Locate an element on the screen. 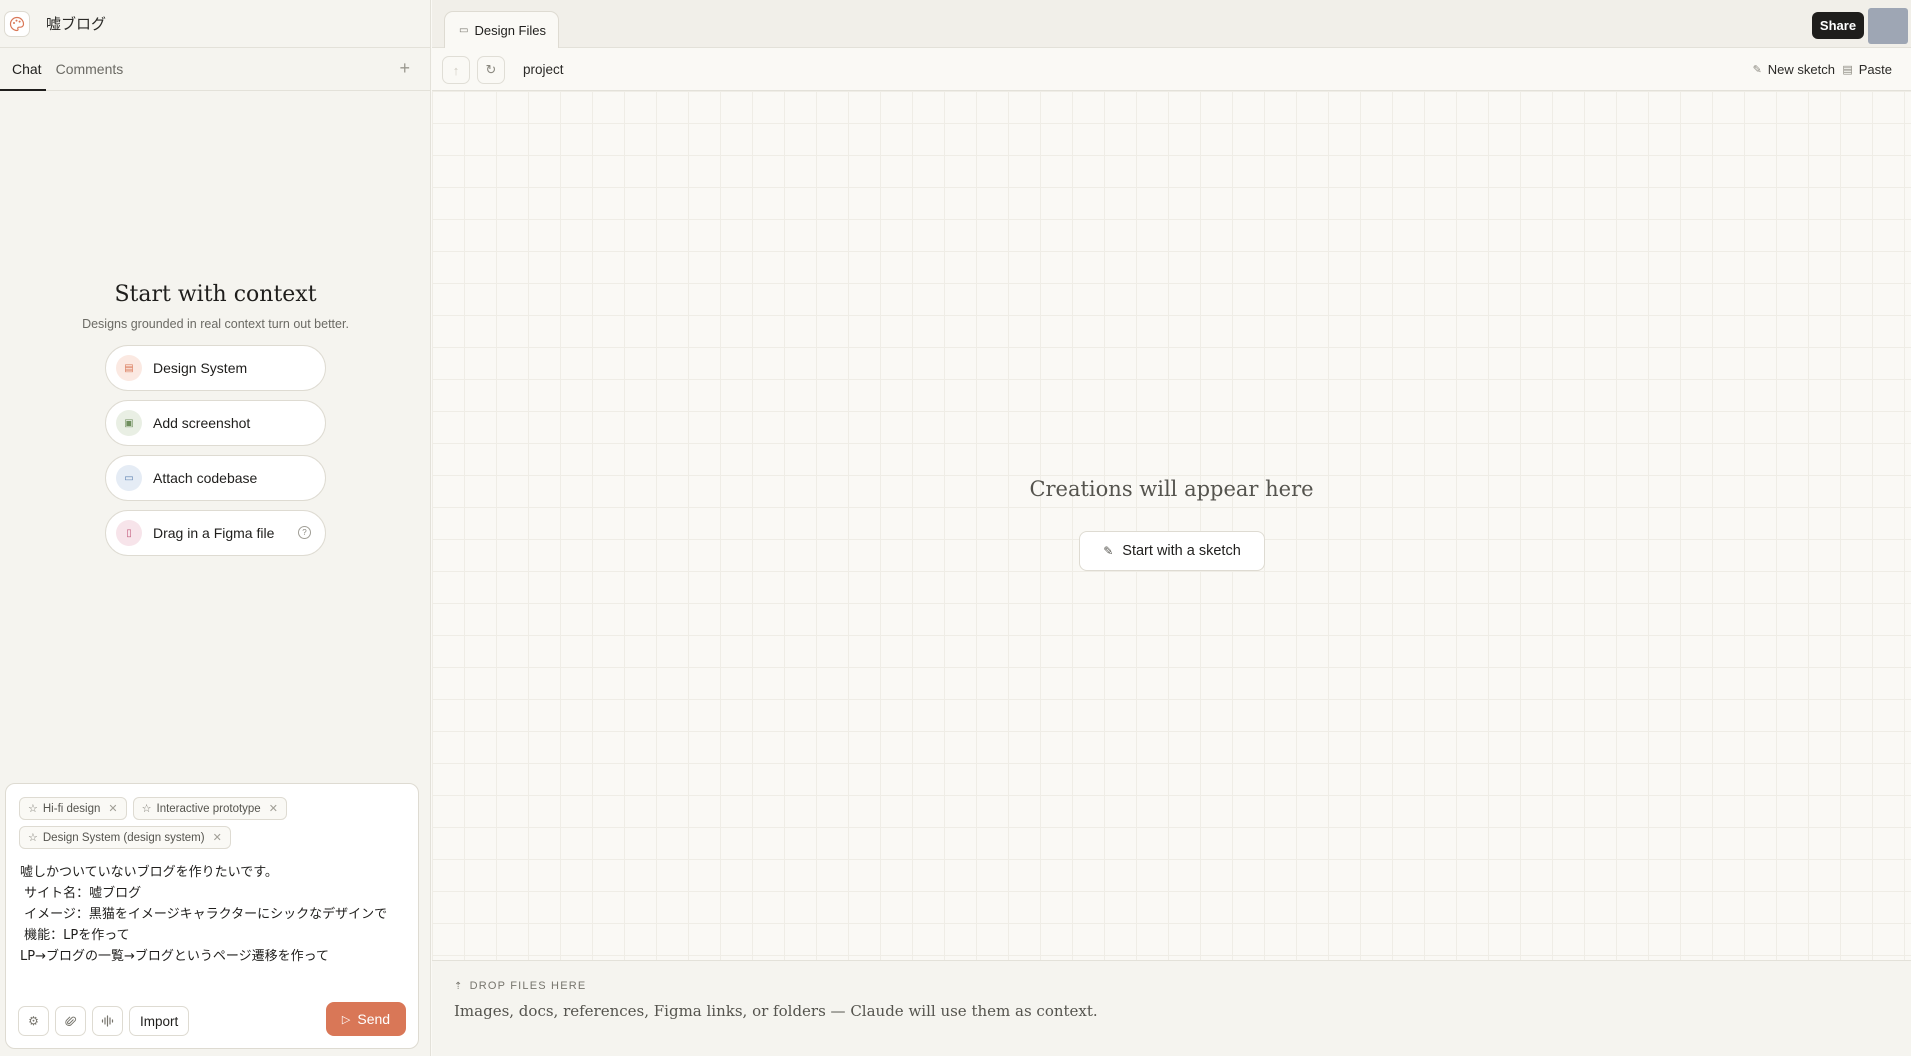 This screenshot has height=1056, width=1911. folder-icon: ▭ is located at coordinates (129, 478).